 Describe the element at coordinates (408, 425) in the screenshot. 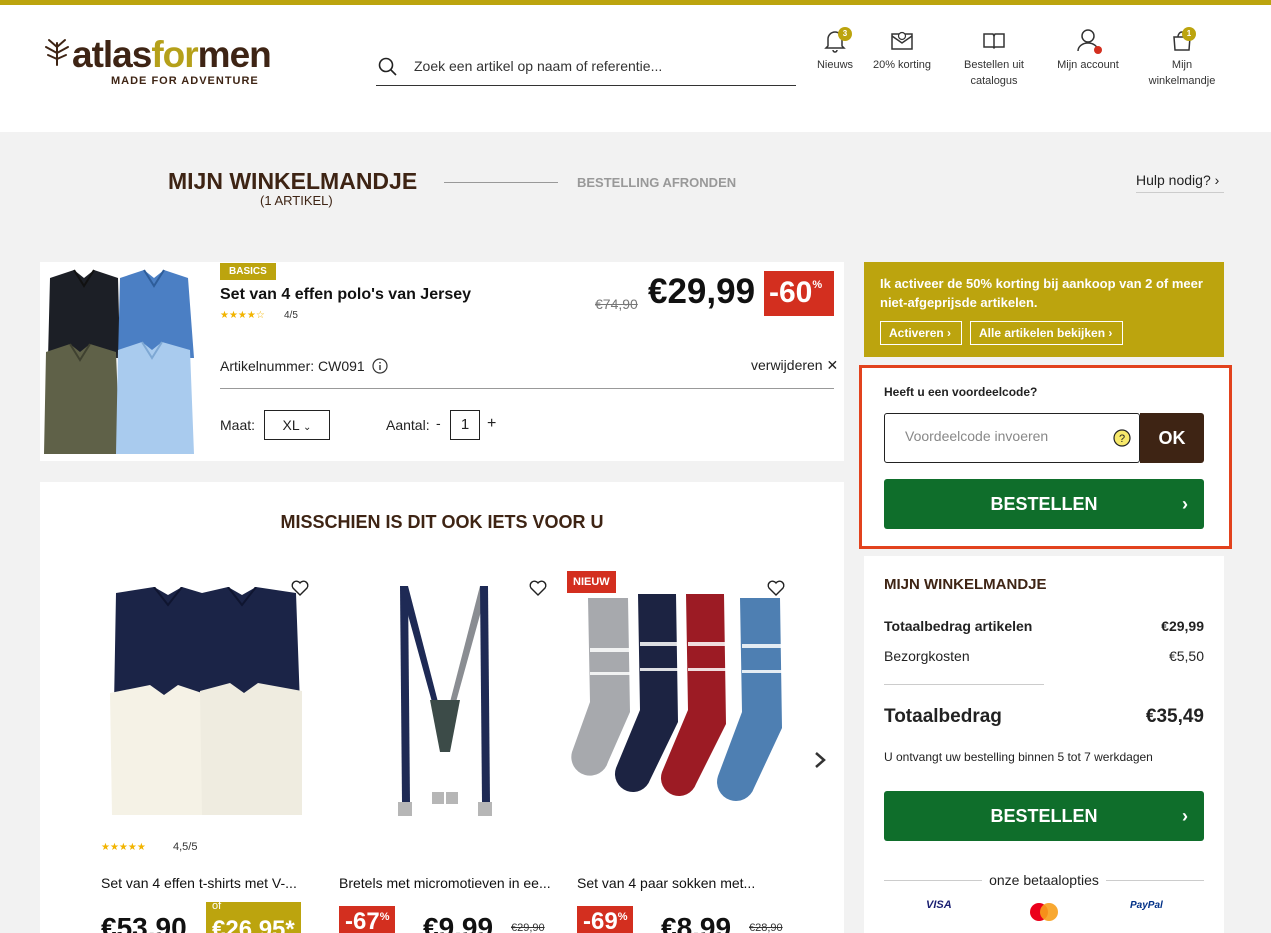

I see `quantity-label: Aantal:` at that location.